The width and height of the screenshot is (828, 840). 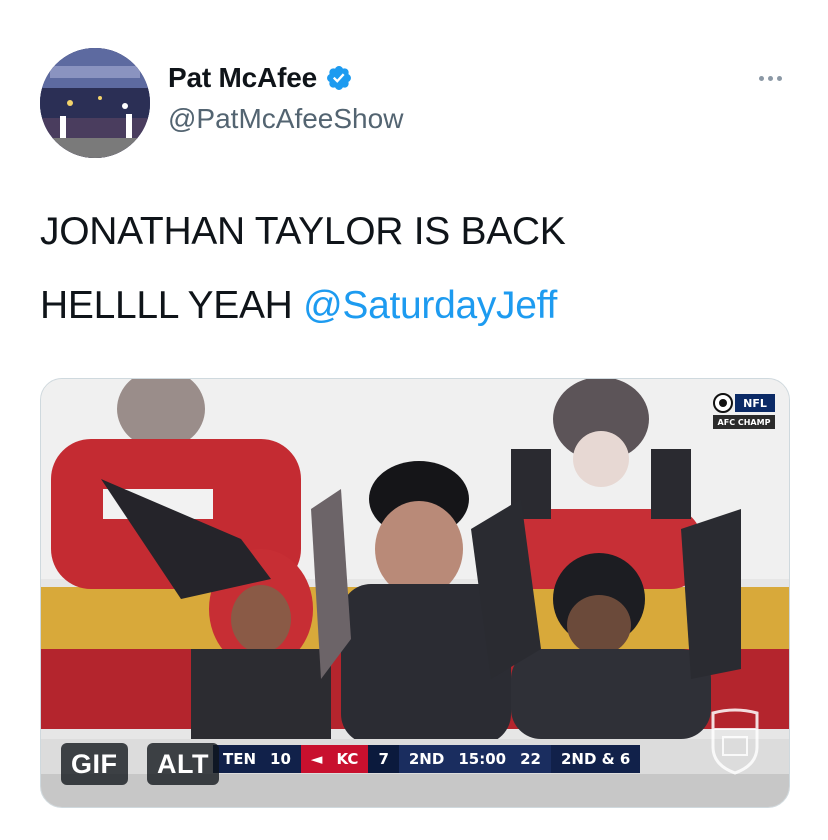 What do you see at coordinates (735, 741) in the screenshot?
I see `nfl-shield-icon` at bounding box center [735, 741].